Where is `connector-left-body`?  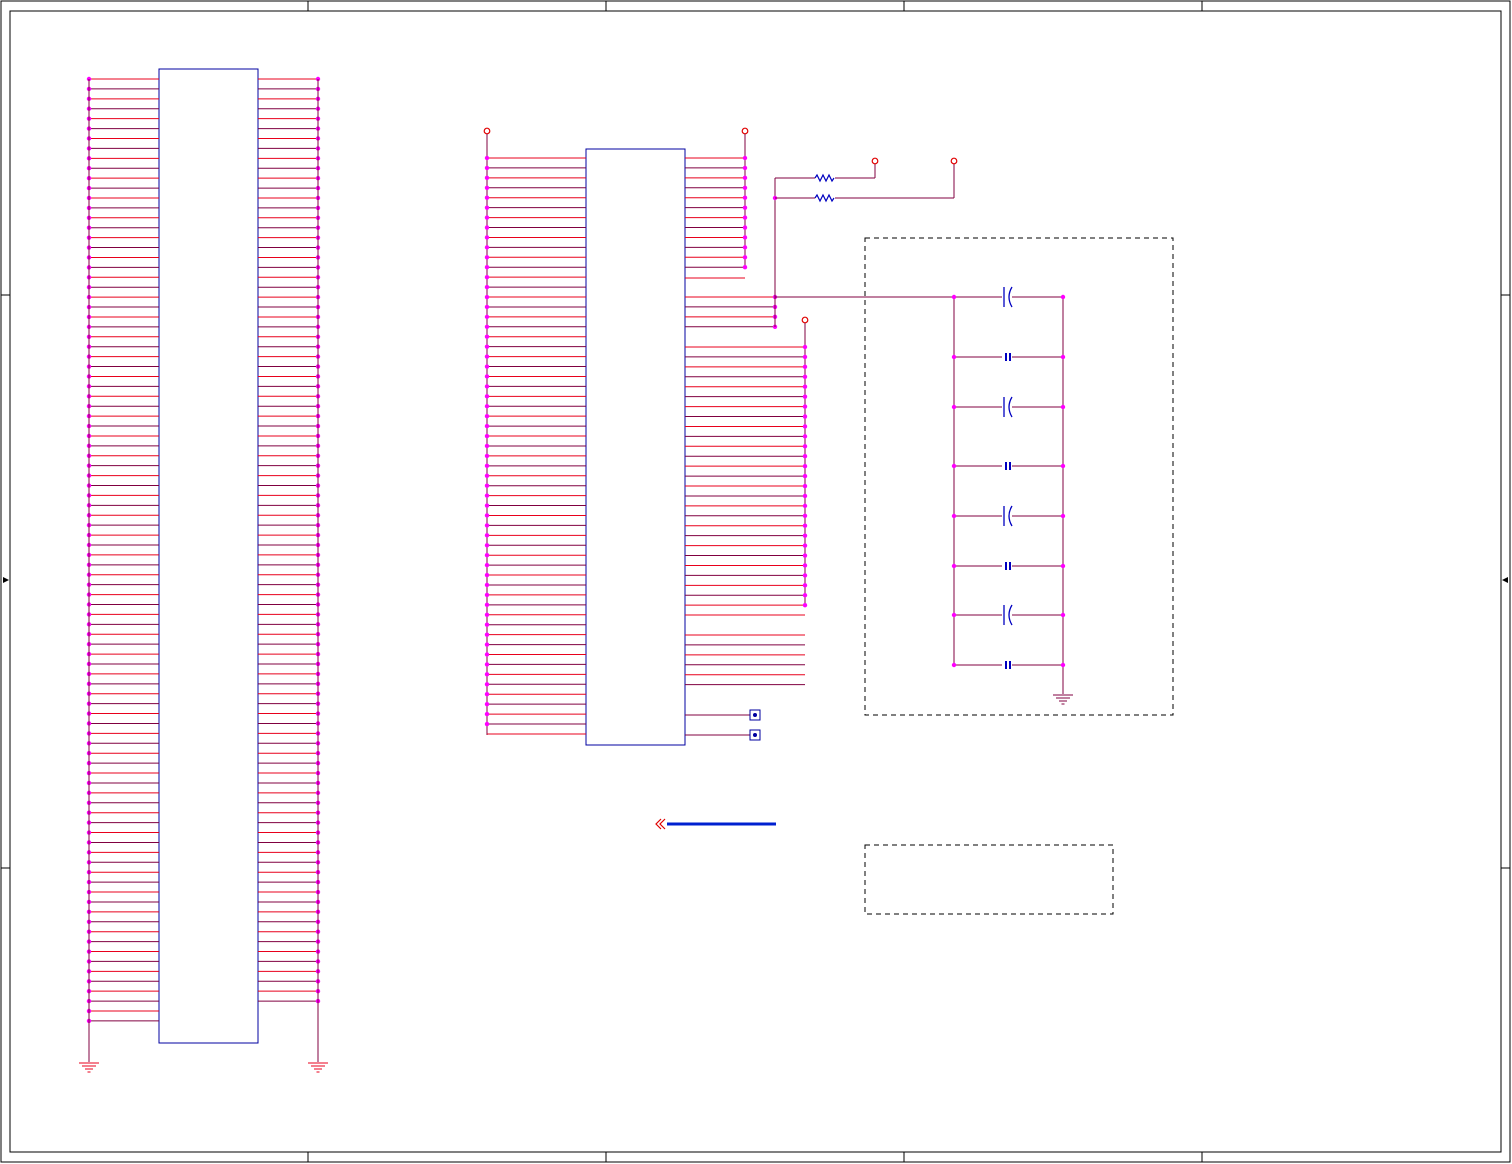
connector-left-body is located at coordinates (208, 556).